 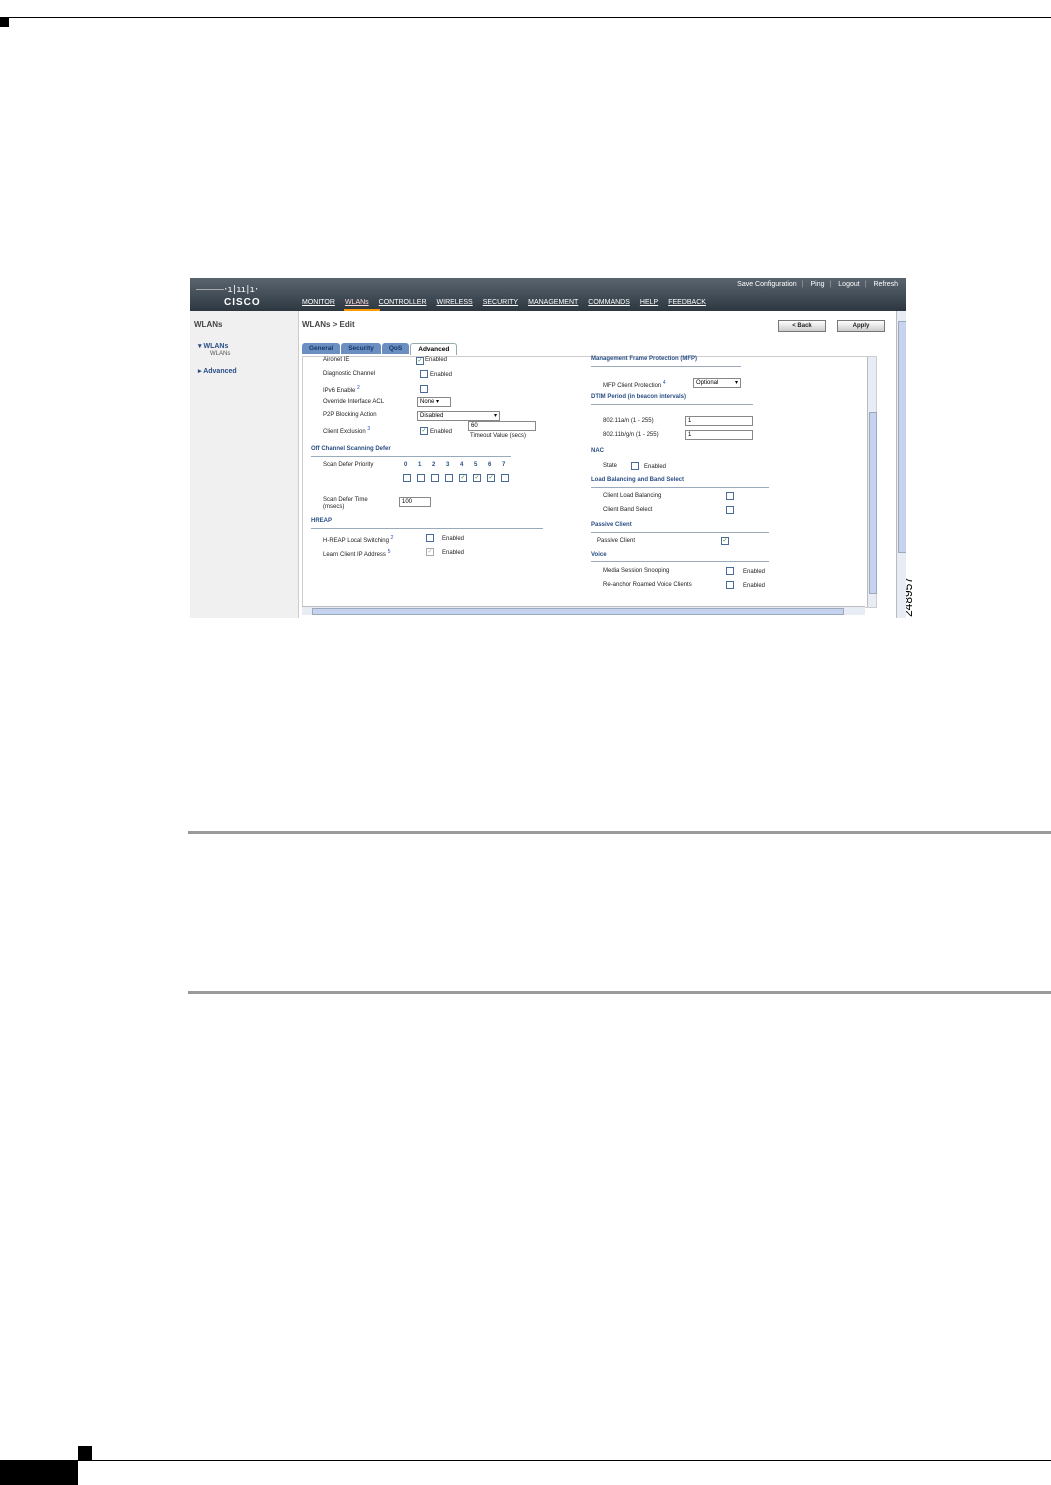 I want to click on tab-general: General, so click(x=321, y=348).